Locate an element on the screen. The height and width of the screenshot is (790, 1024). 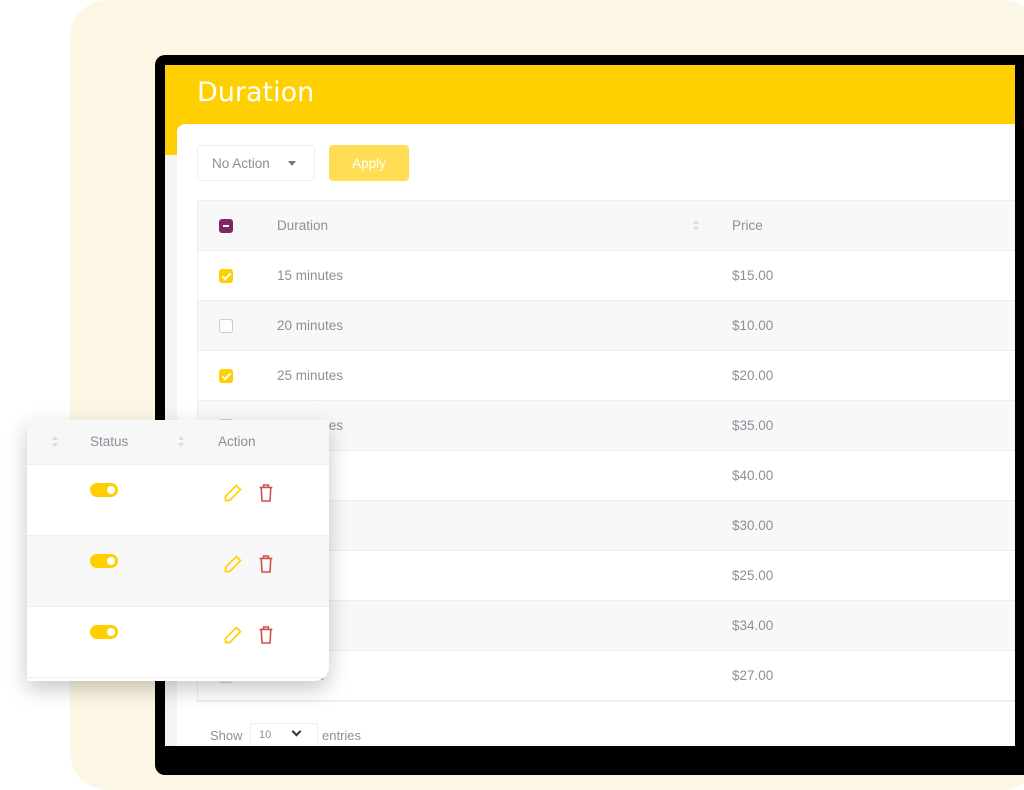
table-row: 25 minutes $20.00 is located at coordinates (606, 376).